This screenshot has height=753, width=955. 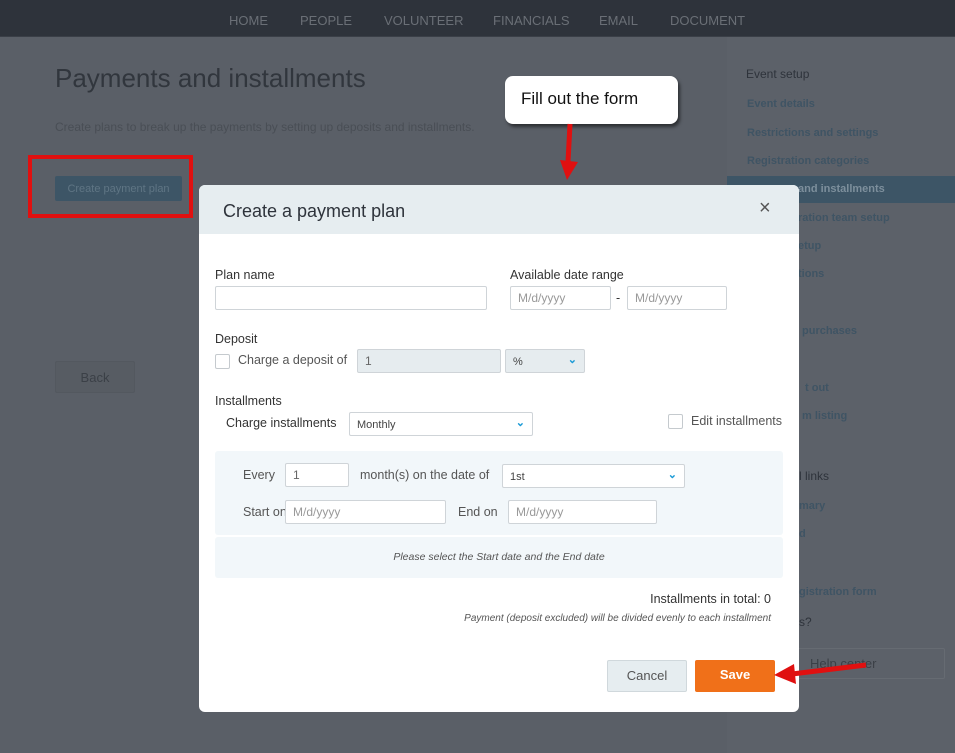 What do you see at coordinates (314, 211) in the screenshot?
I see `modal-title: Create a payment plan` at bounding box center [314, 211].